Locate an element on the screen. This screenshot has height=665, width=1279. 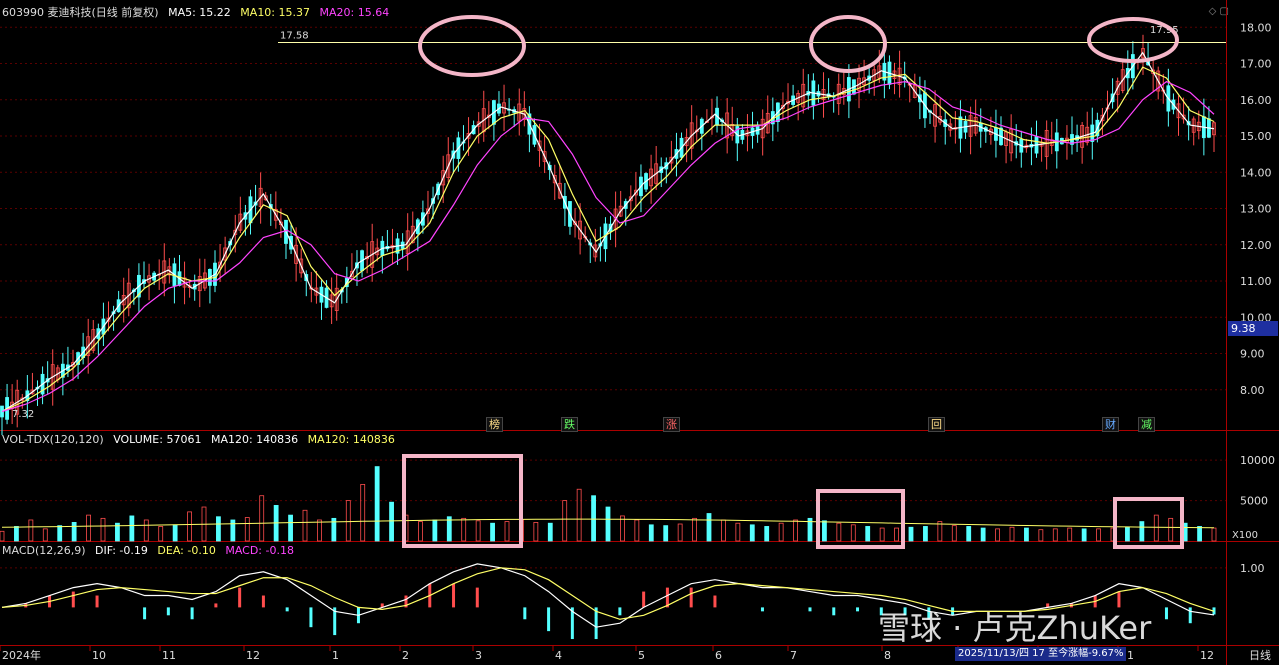
x-tick-label: 2 is located at coordinates (405, 655).